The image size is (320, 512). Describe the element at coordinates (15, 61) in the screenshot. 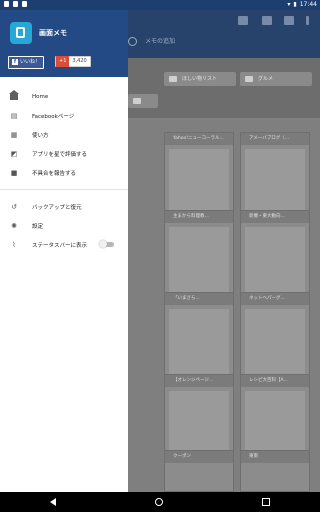

I see `facebook-icon: f` at that location.